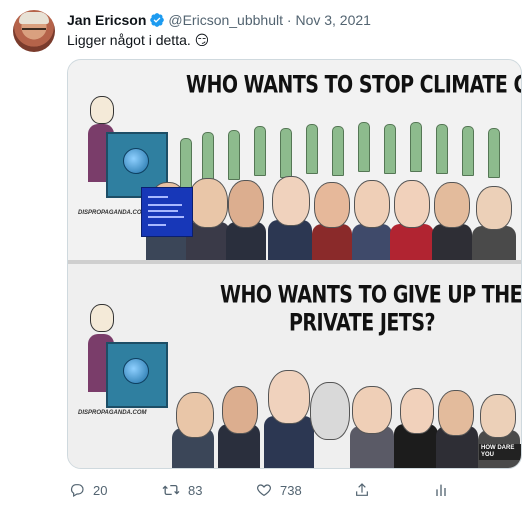 The image size is (527, 508). What do you see at coordinates (291, 490) in the screenshot?
I see `like-count: 738` at bounding box center [291, 490].